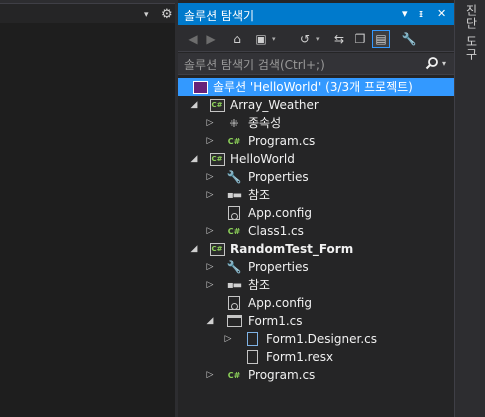 This screenshot has height=417, width=485. I want to click on back-icon: ◀, so click(193, 39).